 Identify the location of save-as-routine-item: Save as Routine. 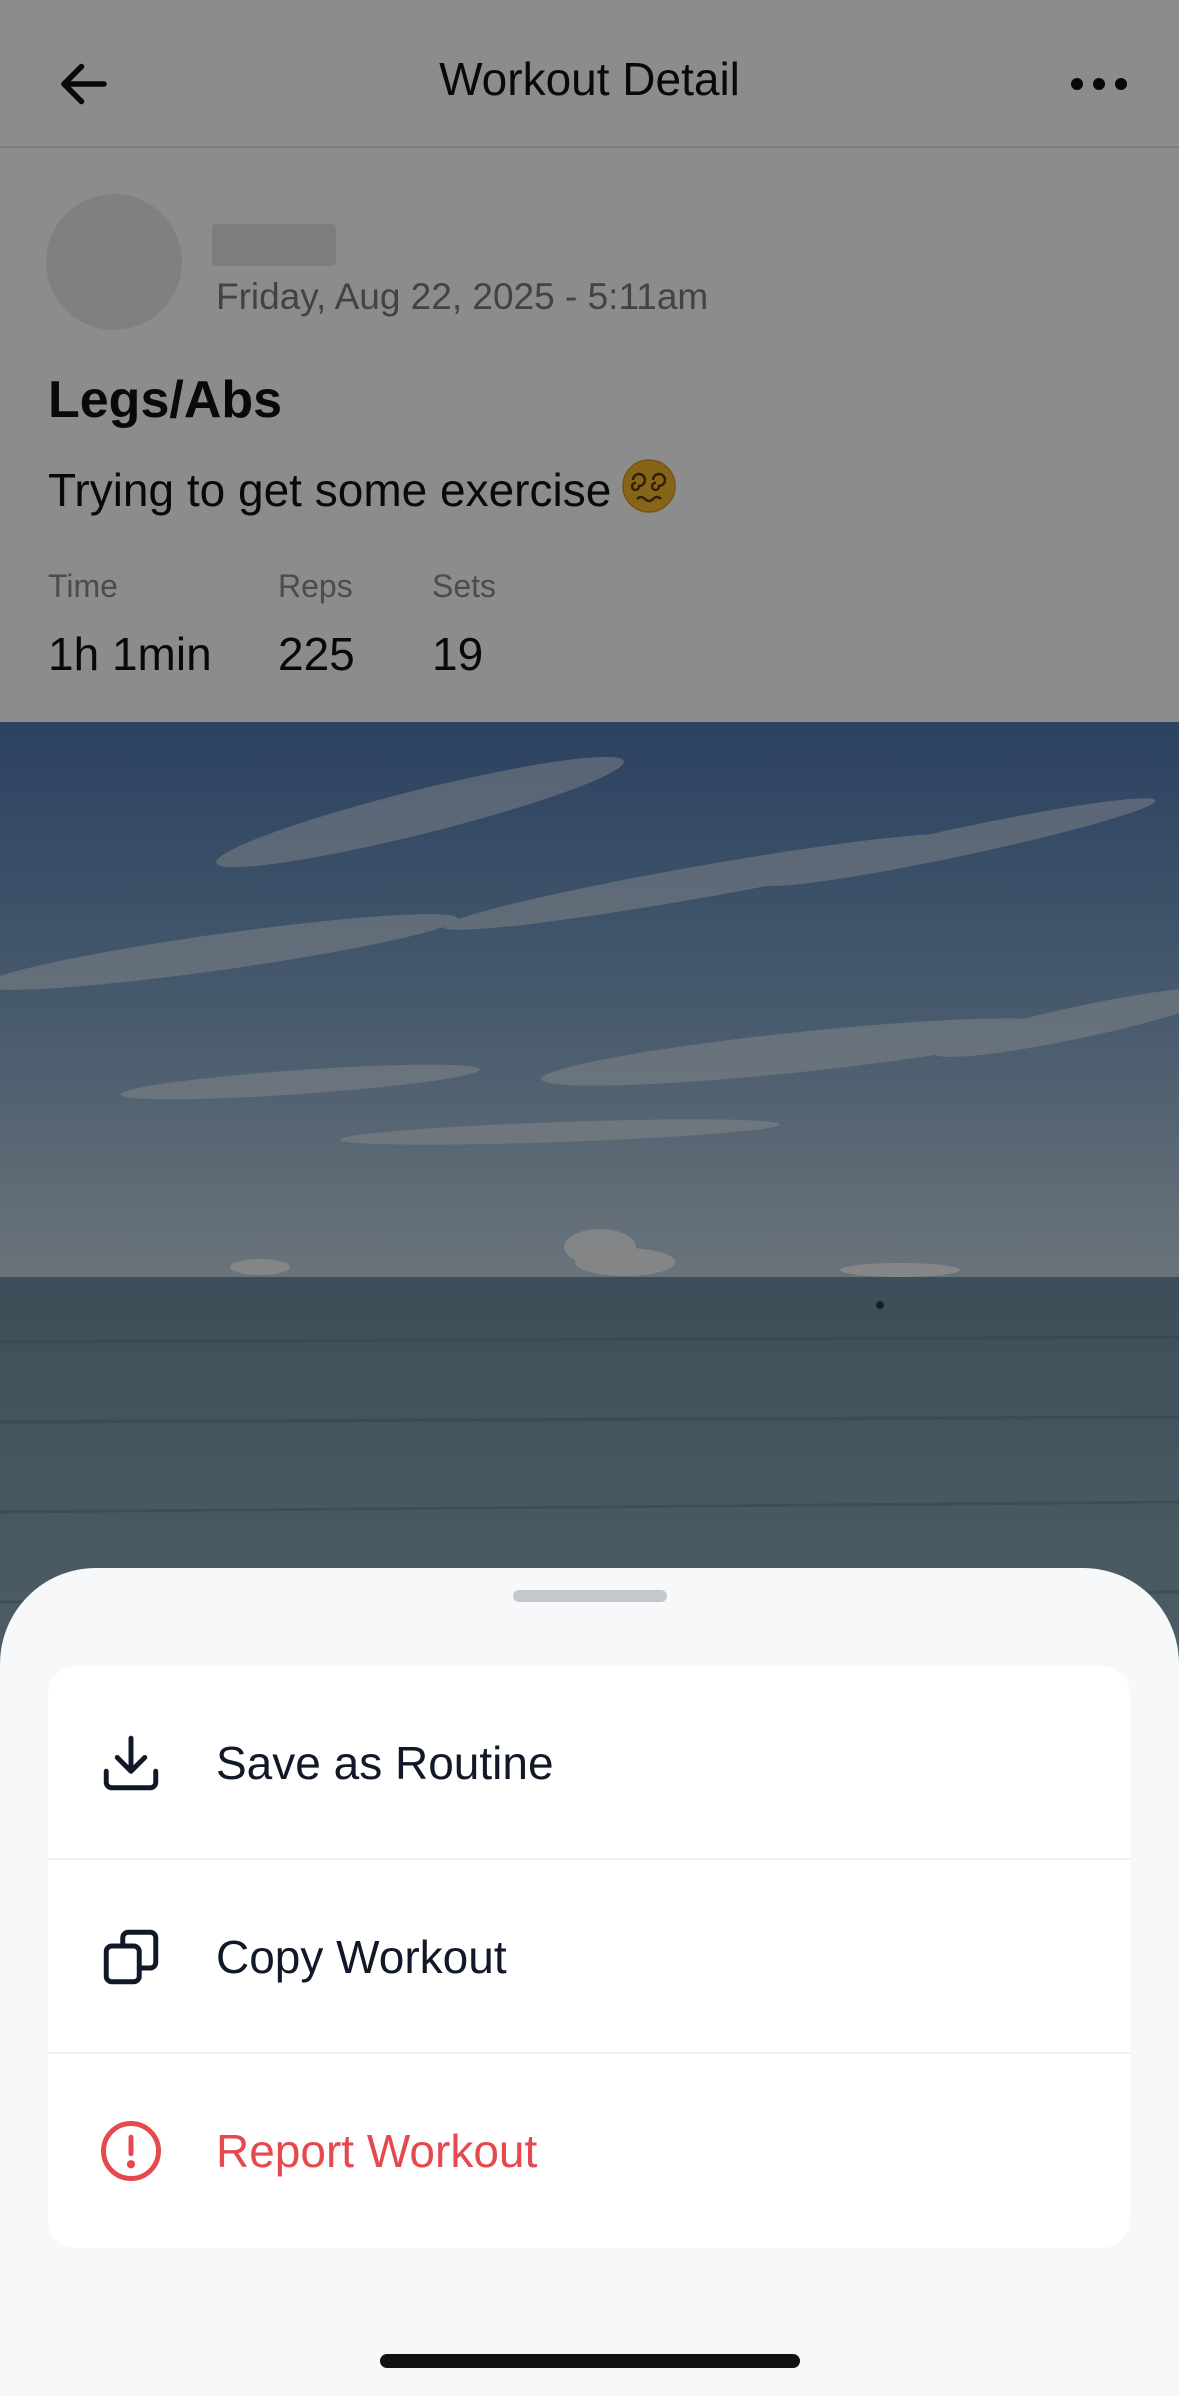
(589, 1763).